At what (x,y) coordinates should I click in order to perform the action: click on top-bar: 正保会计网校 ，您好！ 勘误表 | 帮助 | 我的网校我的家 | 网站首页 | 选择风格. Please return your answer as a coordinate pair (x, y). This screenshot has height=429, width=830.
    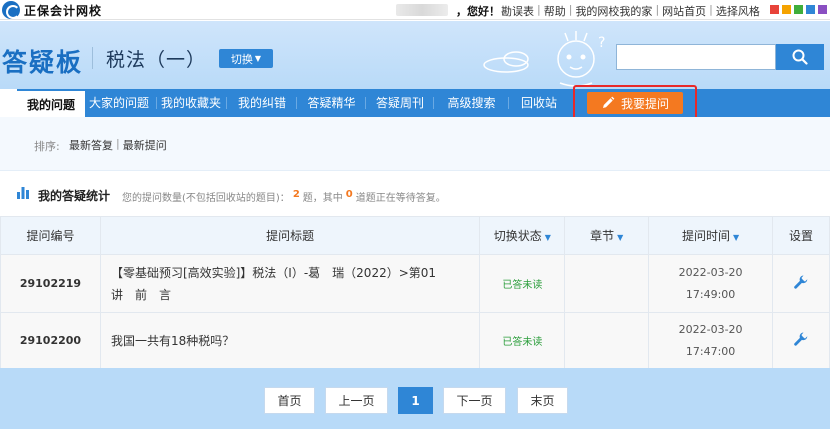
    Looking at the image, I should click on (415, 10).